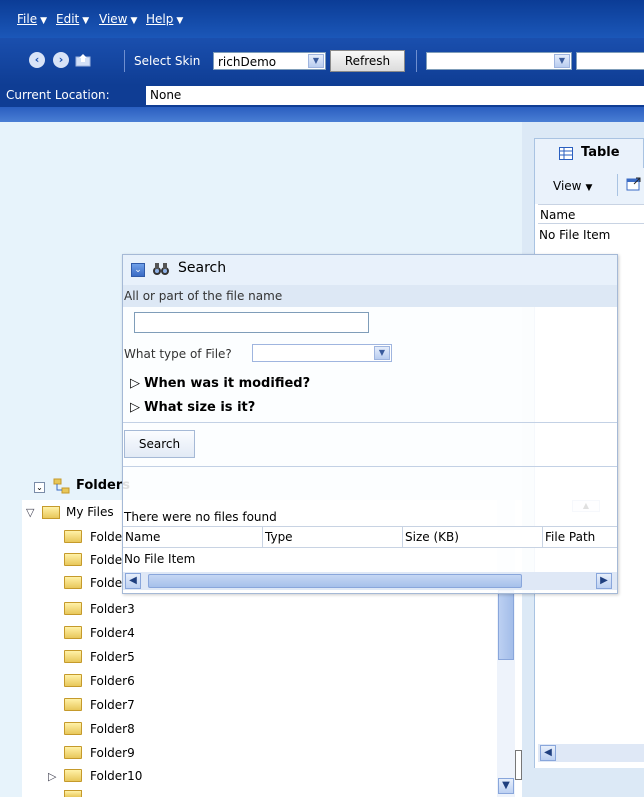 Image resolution: width=644 pixels, height=797 pixels. What do you see at coordinates (604, 581) in the screenshot?
I see `scroll-right-icon: ▶` at bounding box center [604, 581].